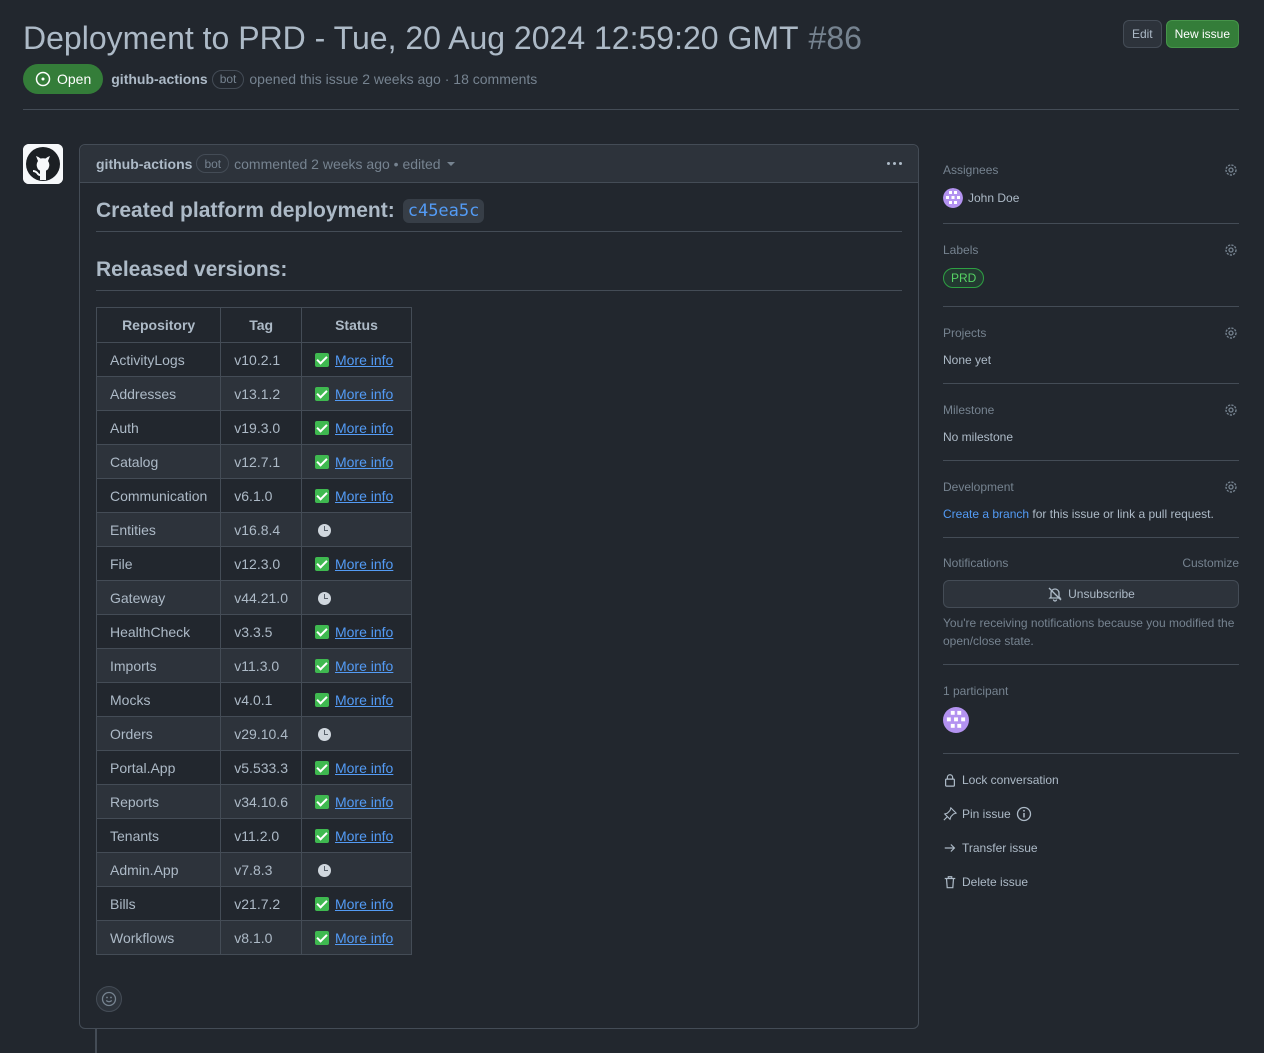 The width and height of the screenshot is (1264, 1053). What do you see at coordinates (835, 38) in the screenshot?
I see `issue-number: #86` at bounding box center [835, 38].